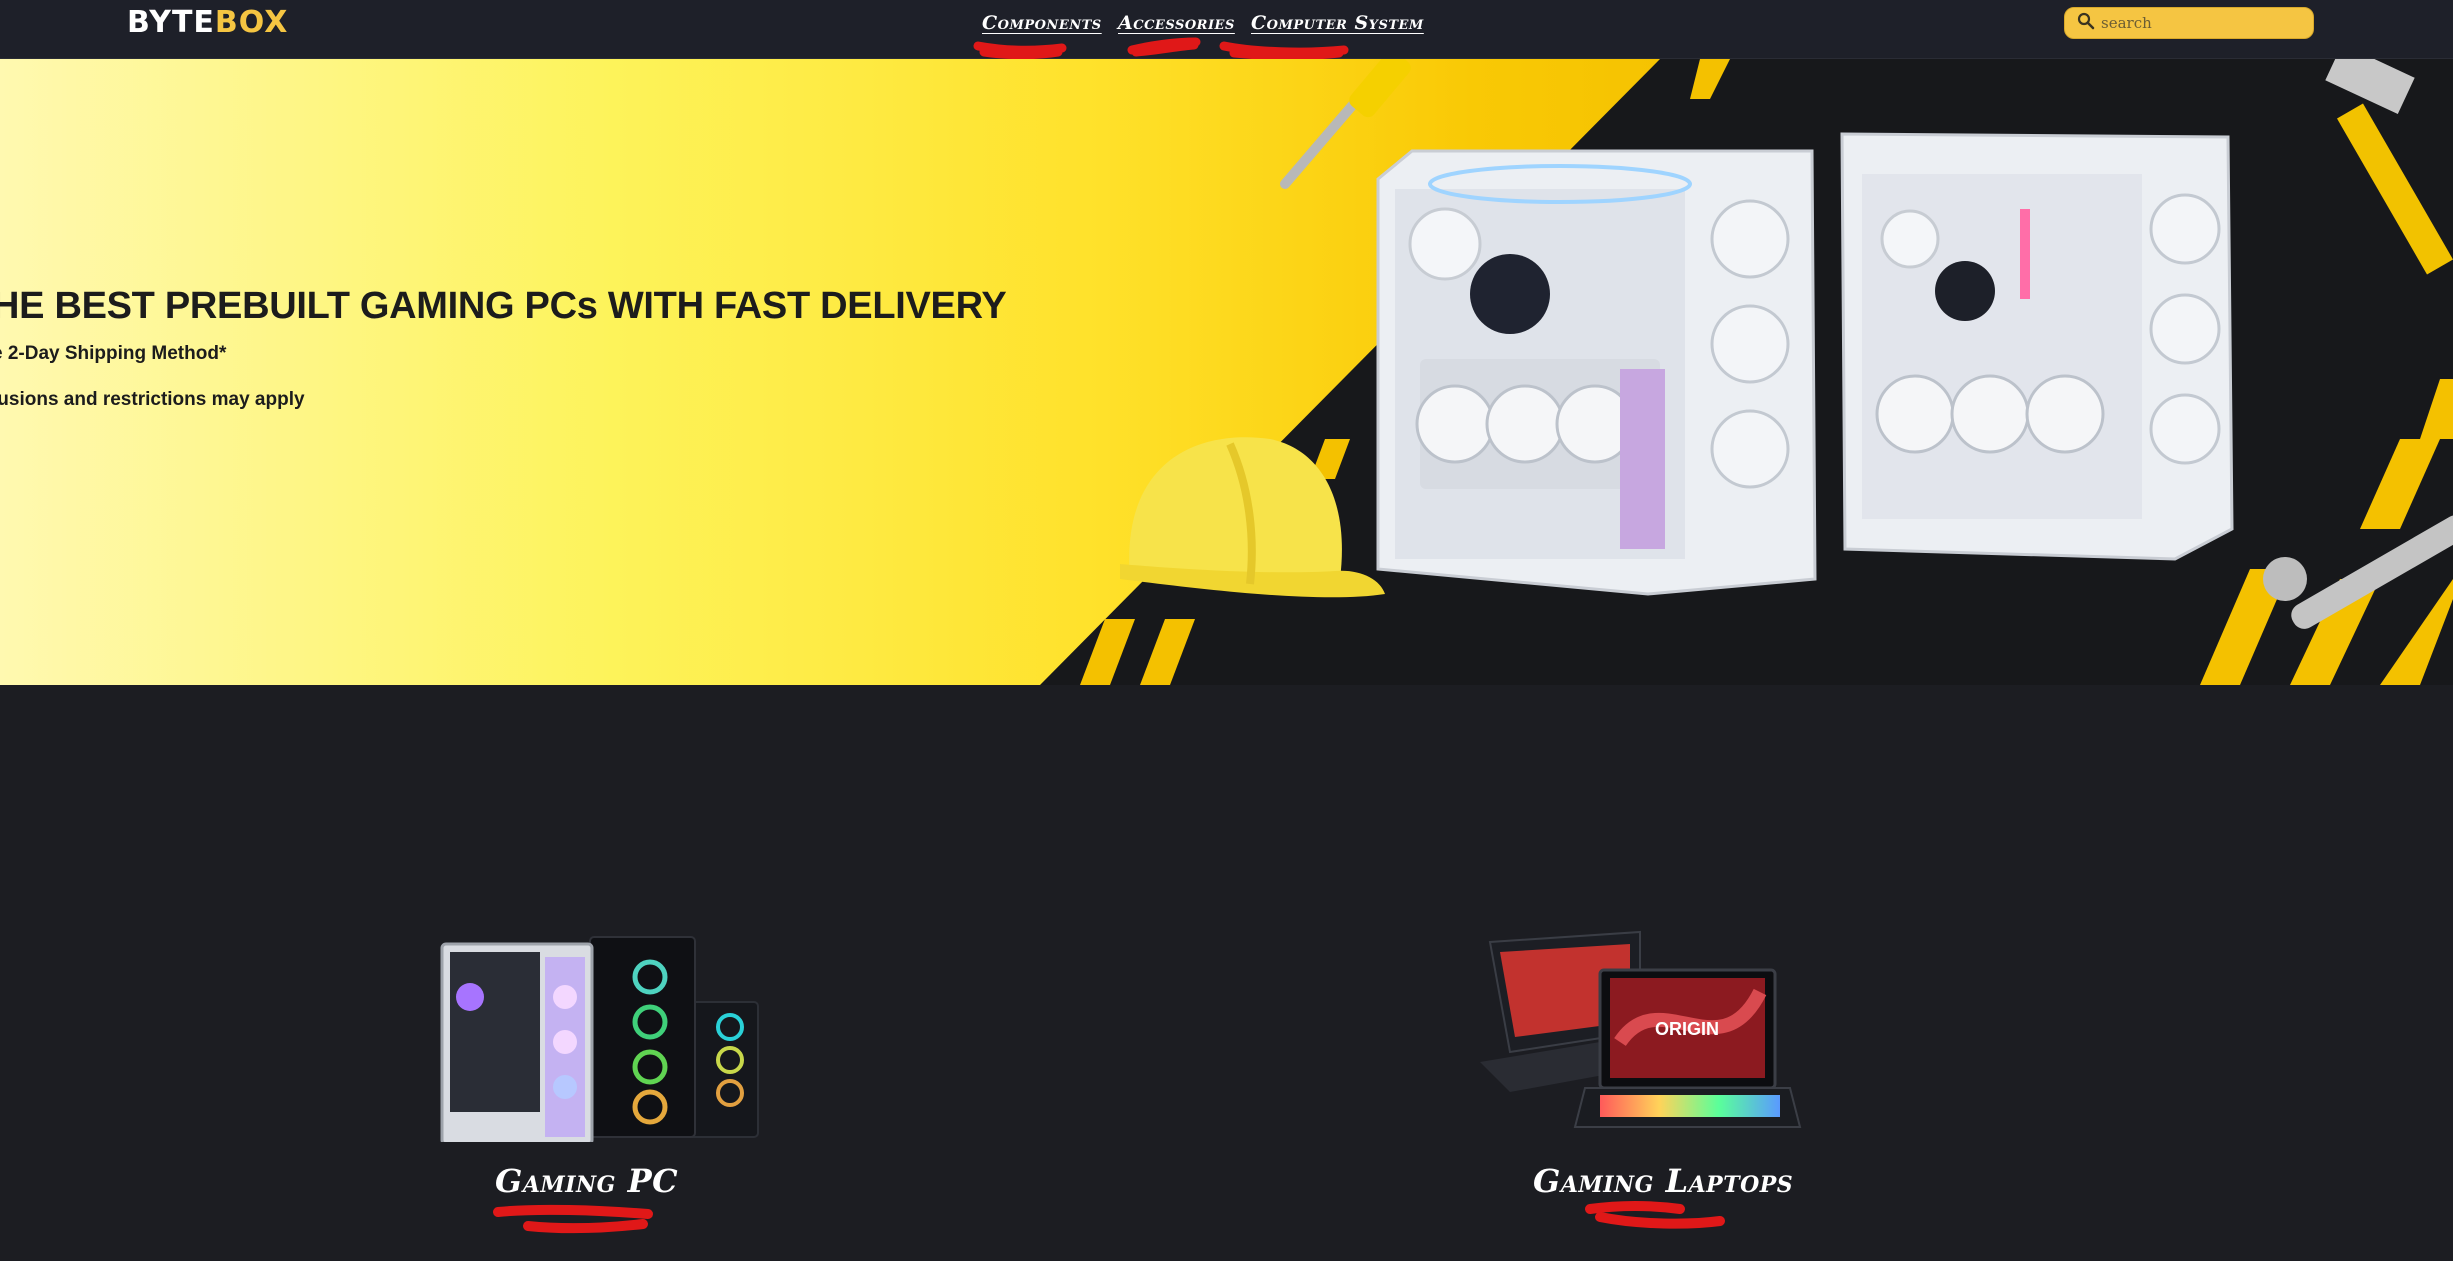  What do you see at coordinates (1042, 23) in the screenshot?
I see `nav-link-components: Components` at bounding box center [1042, 23].